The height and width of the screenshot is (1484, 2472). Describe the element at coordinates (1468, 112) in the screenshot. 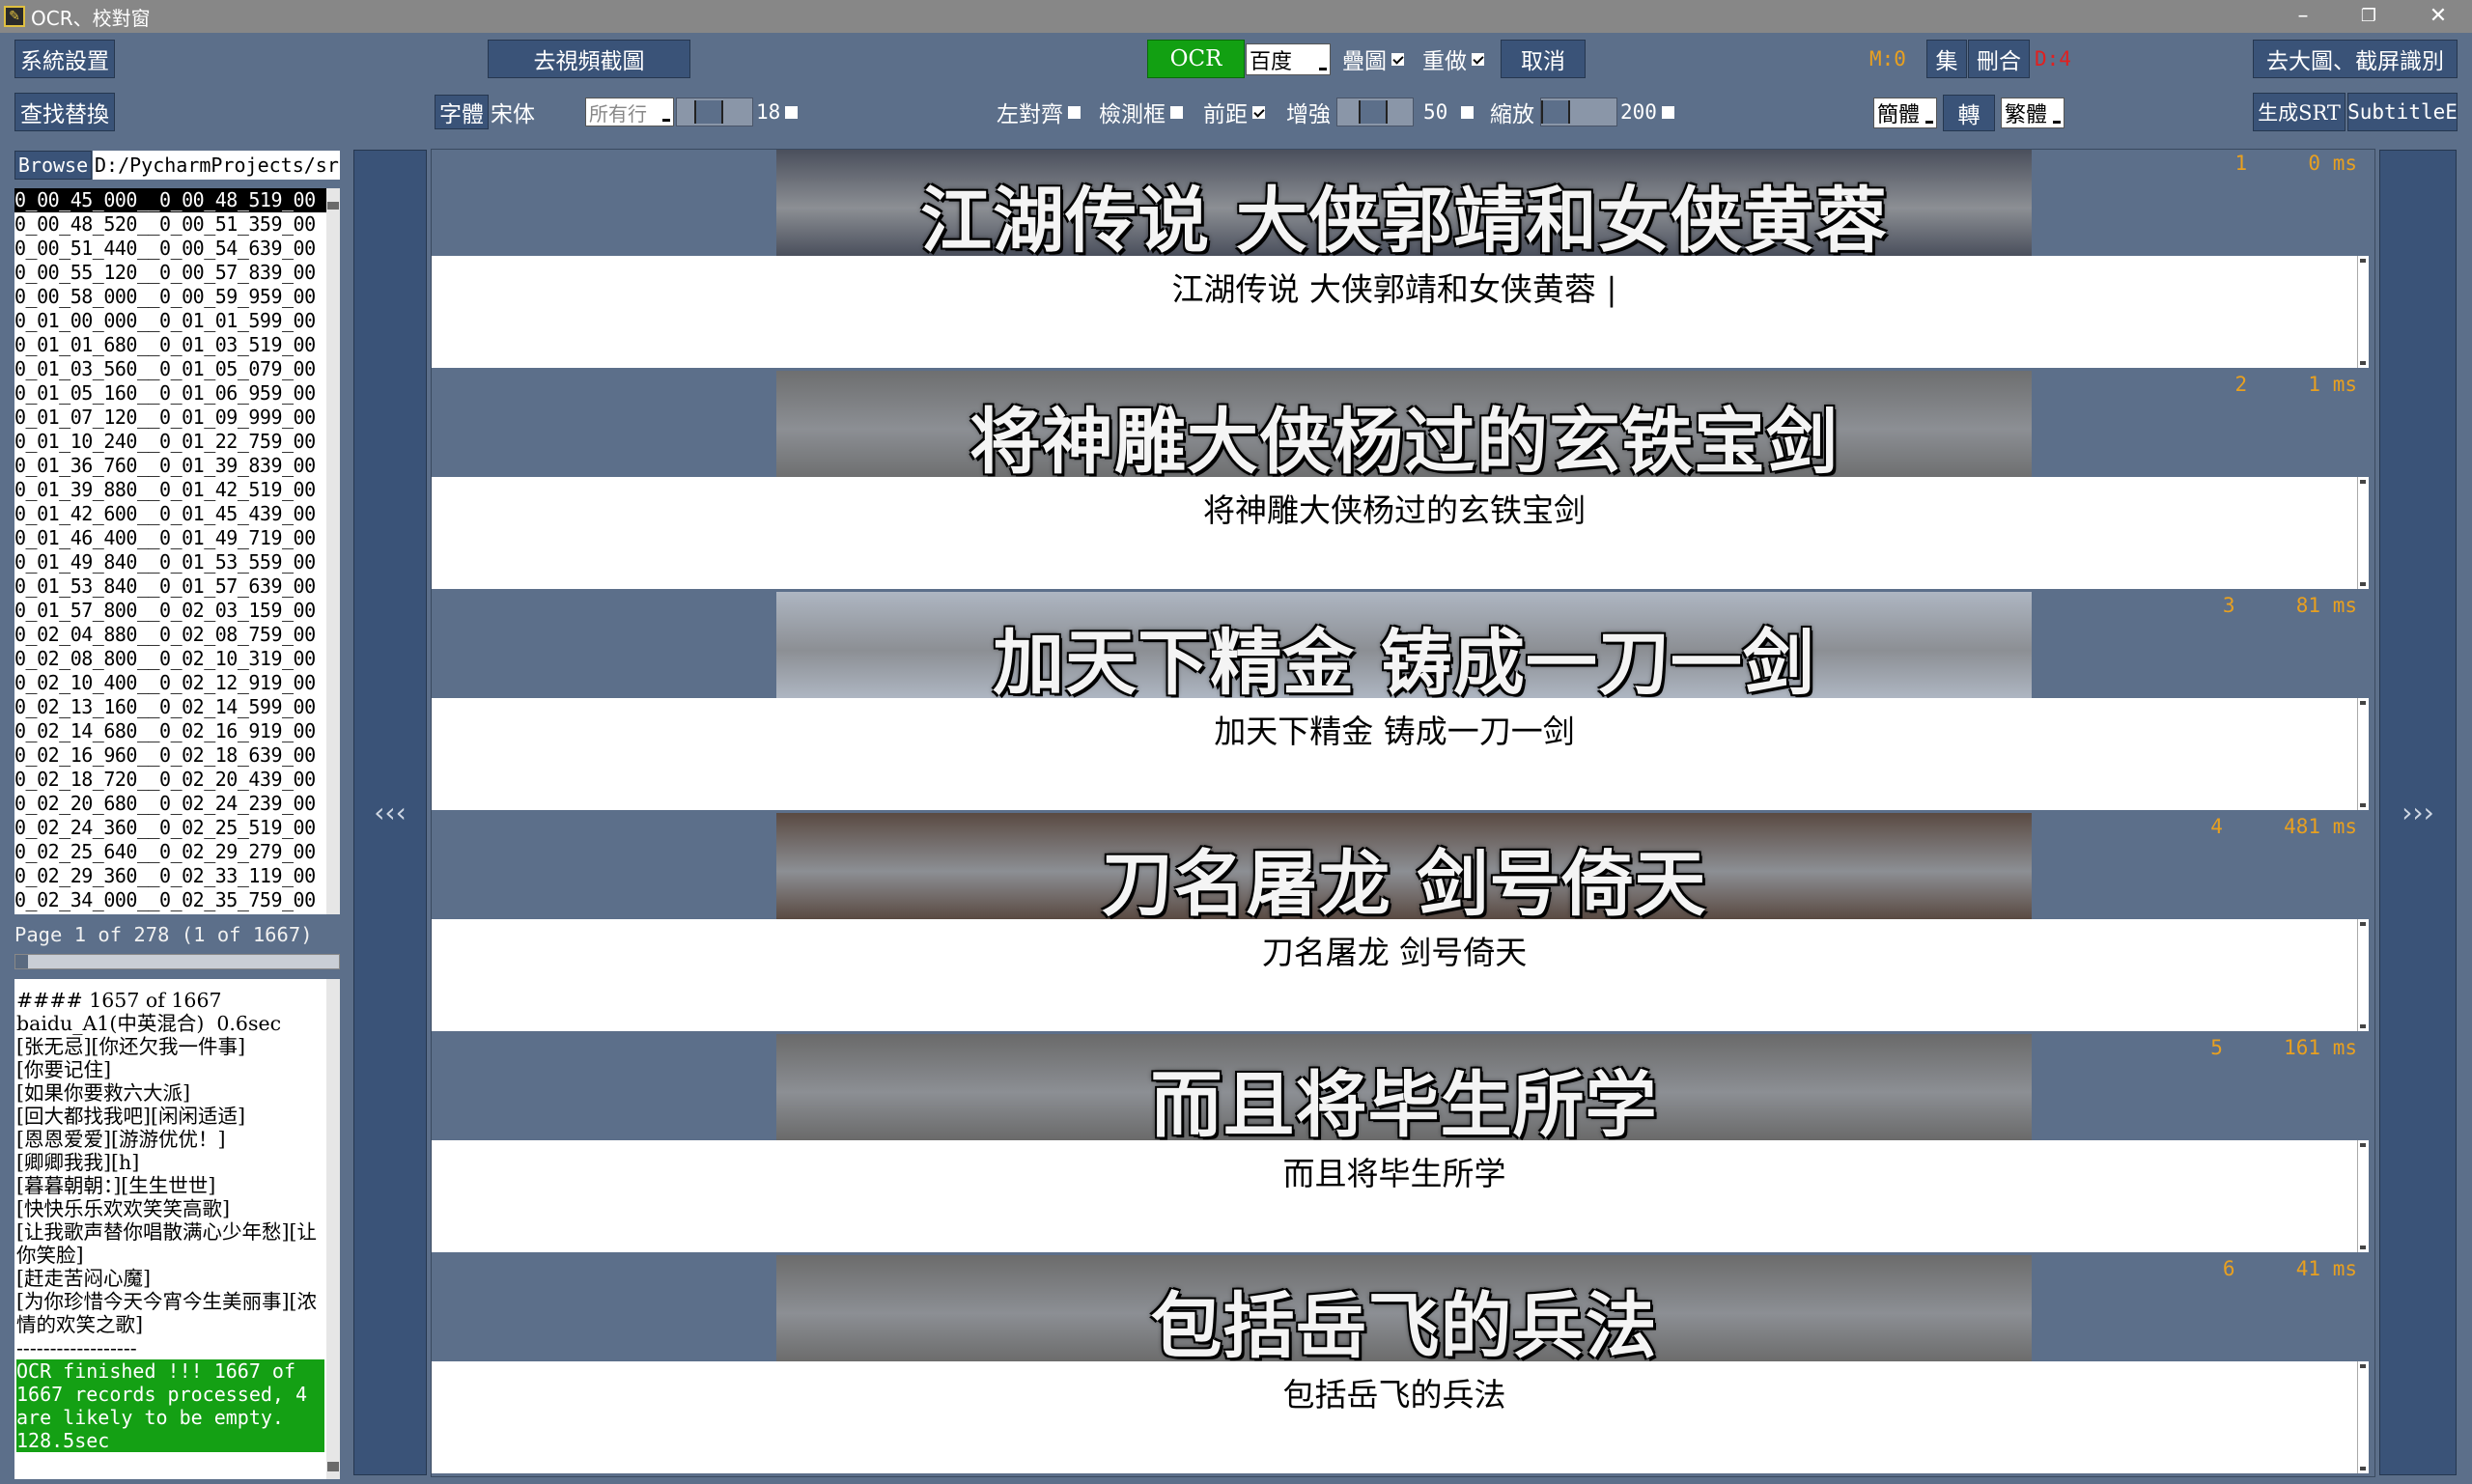

I see `enhance-checkbox` at that location.